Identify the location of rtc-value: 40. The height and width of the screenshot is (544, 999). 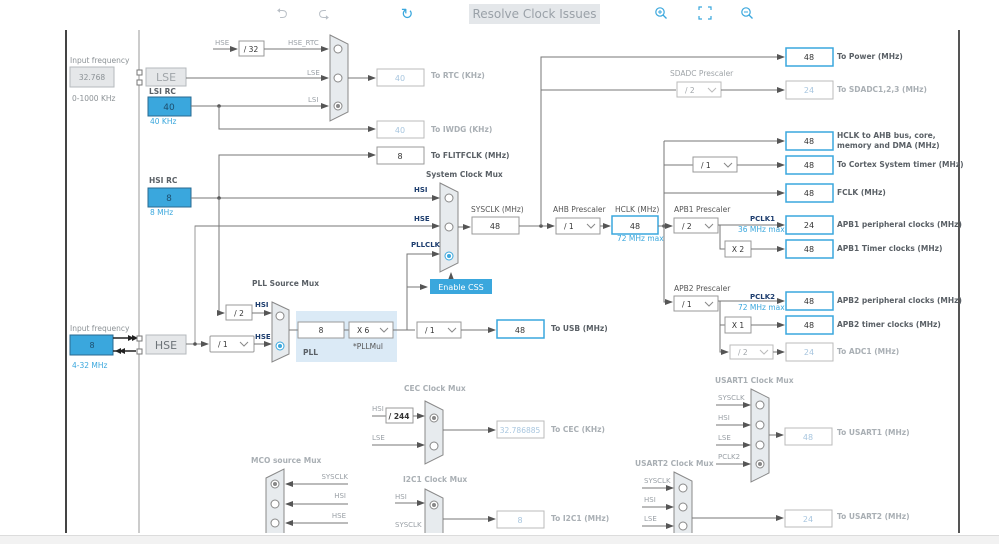
(400, 78).